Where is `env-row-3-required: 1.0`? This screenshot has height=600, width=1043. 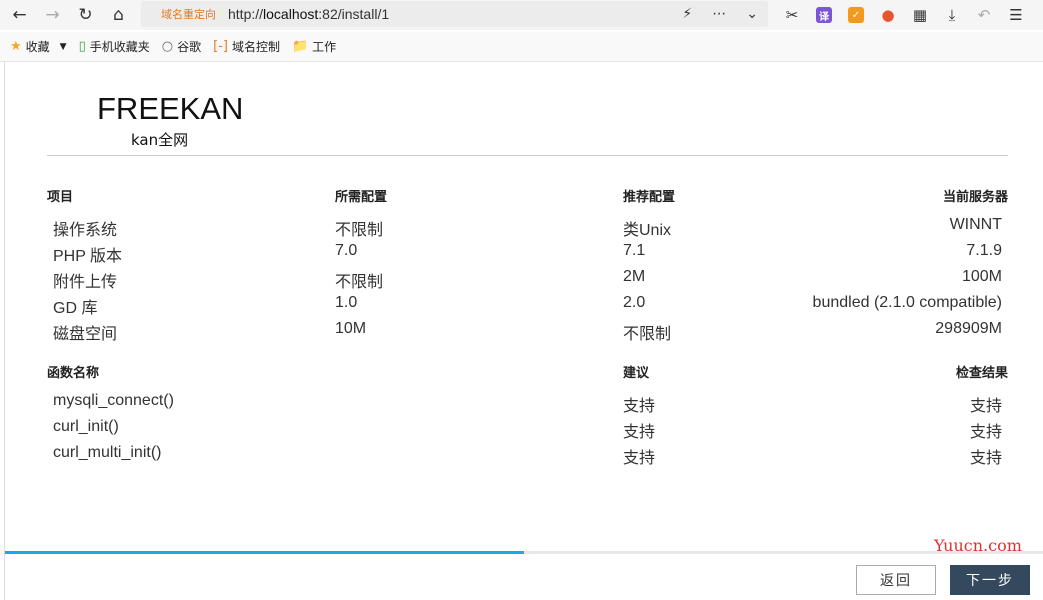 env-row-3-required: 1.0 is located at coordinates (346, 302).